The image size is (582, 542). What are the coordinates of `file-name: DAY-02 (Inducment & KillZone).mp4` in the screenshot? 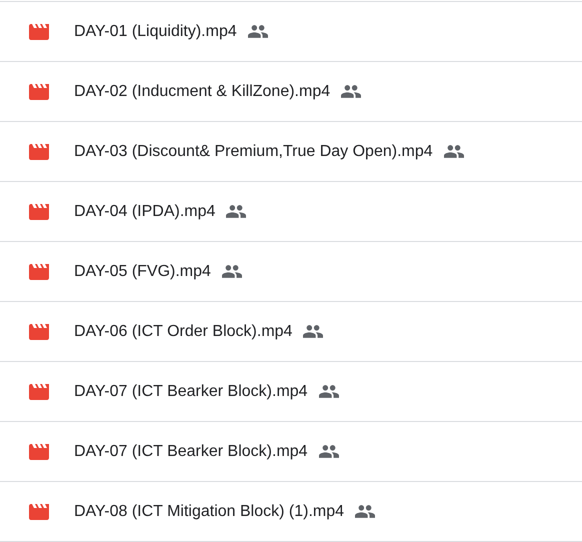 It's located at (202, 91).